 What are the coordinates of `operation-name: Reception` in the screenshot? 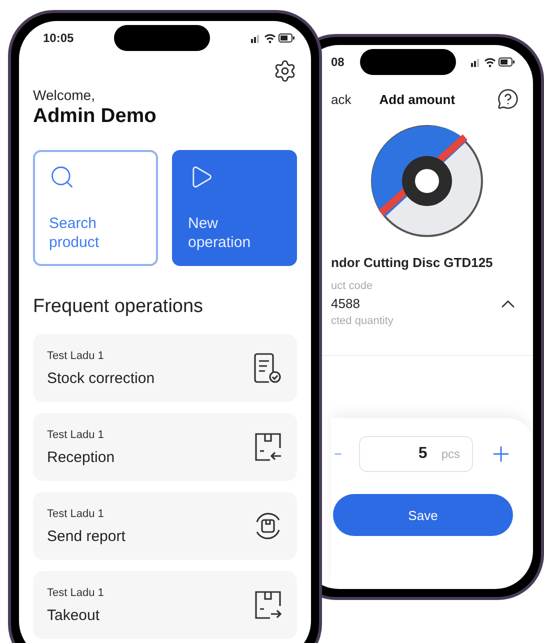 It's located at (81, 457).